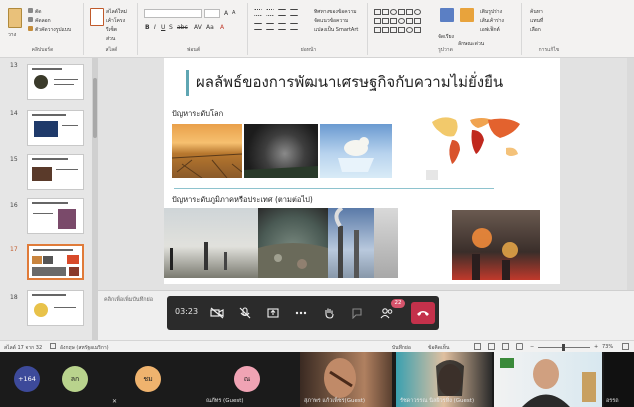 The image size is (634, 407). I want to click on mic-off-icon, so click(245, 313).